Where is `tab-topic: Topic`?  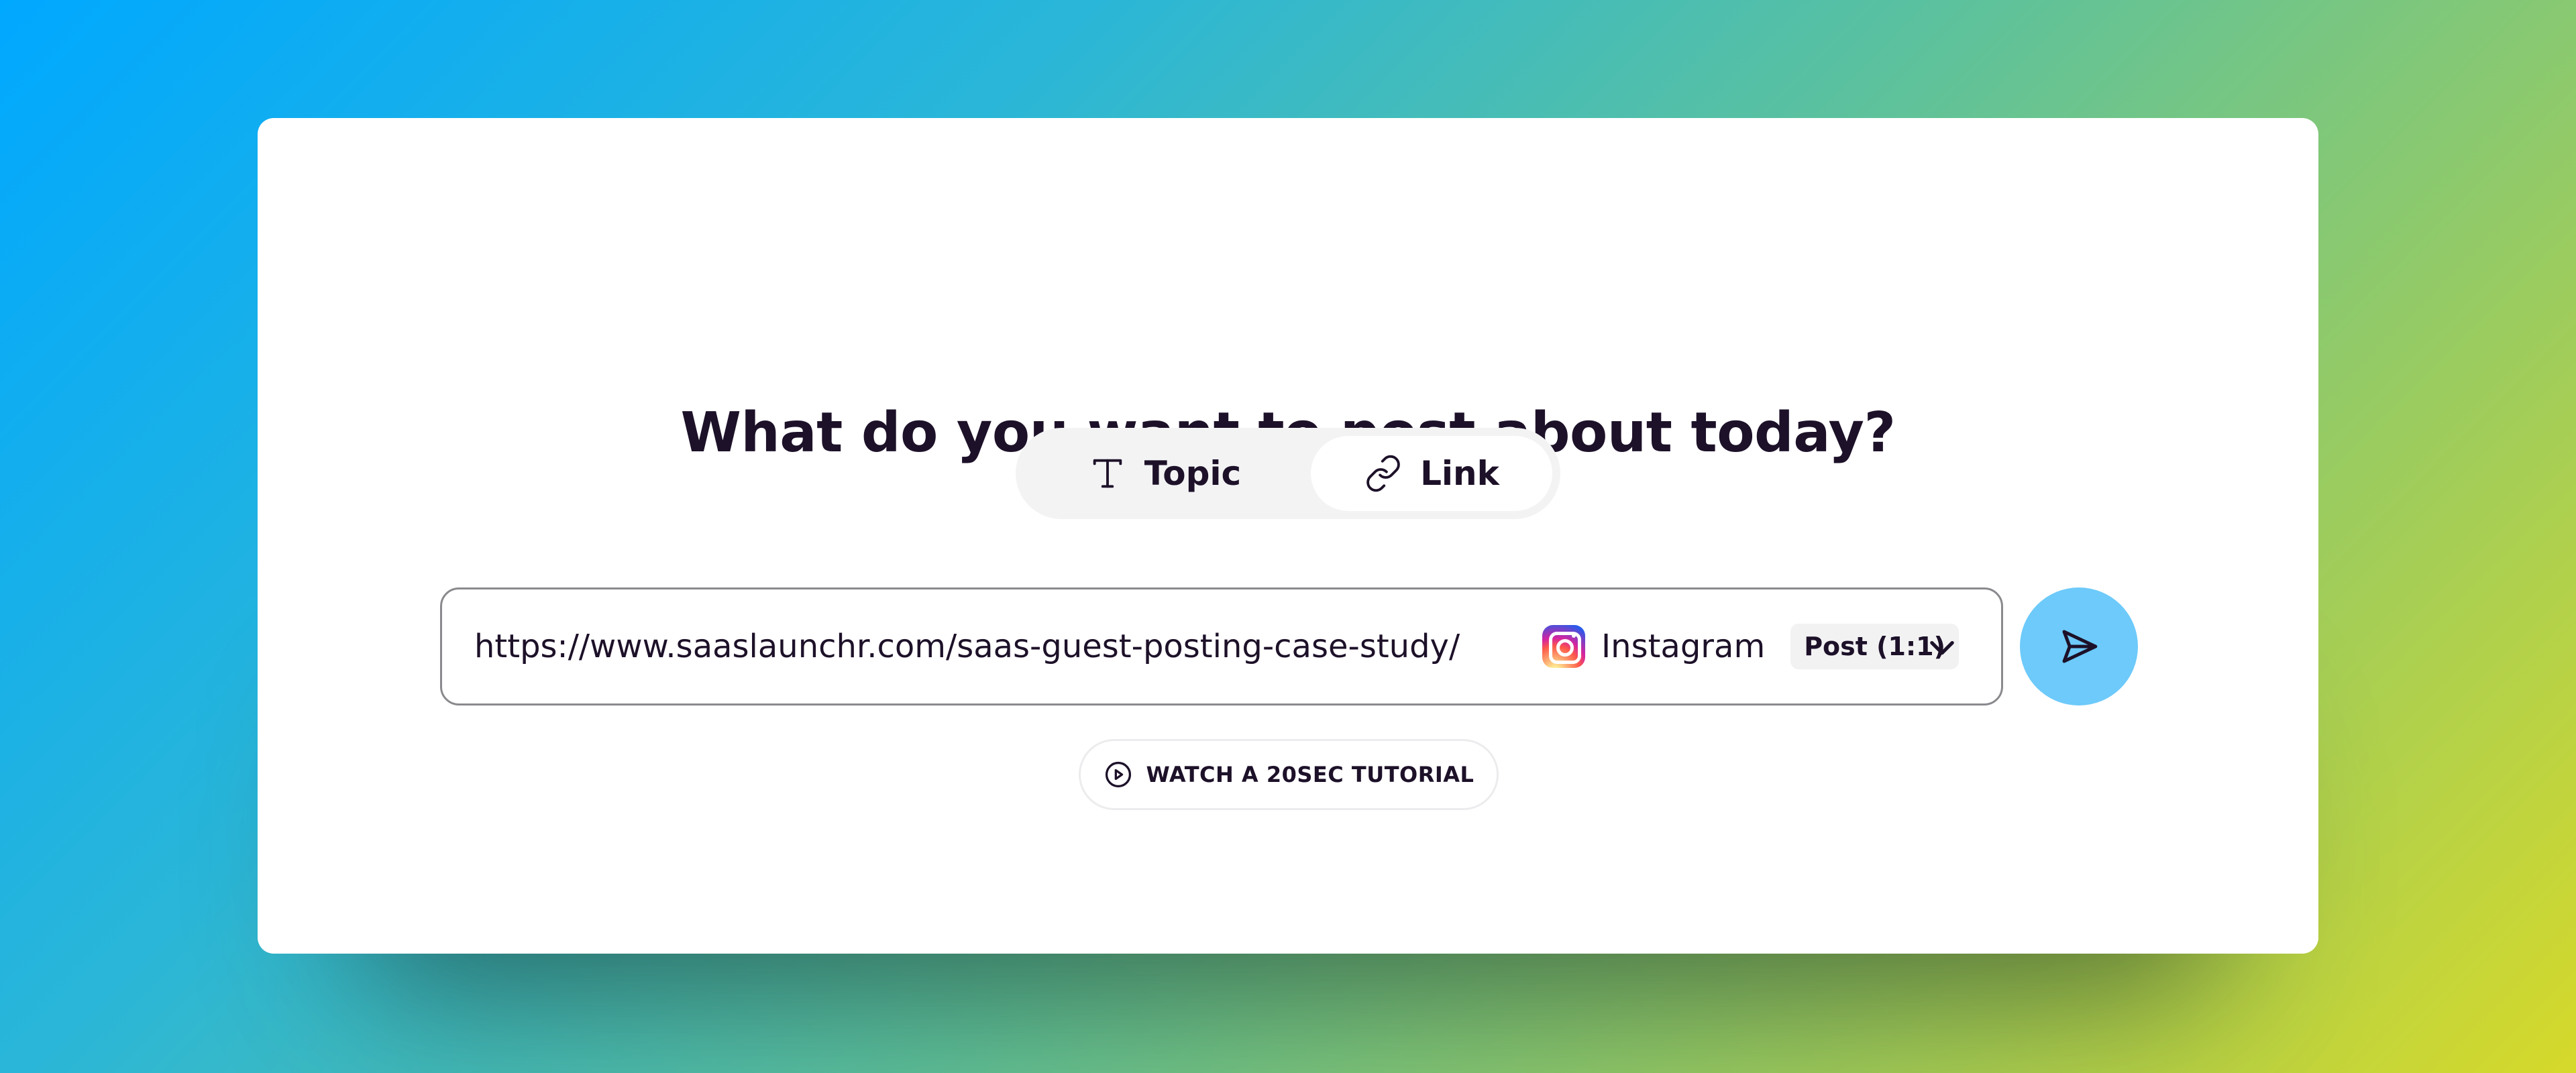
tab-topic: Topic is located at coordinates (1164, 473).